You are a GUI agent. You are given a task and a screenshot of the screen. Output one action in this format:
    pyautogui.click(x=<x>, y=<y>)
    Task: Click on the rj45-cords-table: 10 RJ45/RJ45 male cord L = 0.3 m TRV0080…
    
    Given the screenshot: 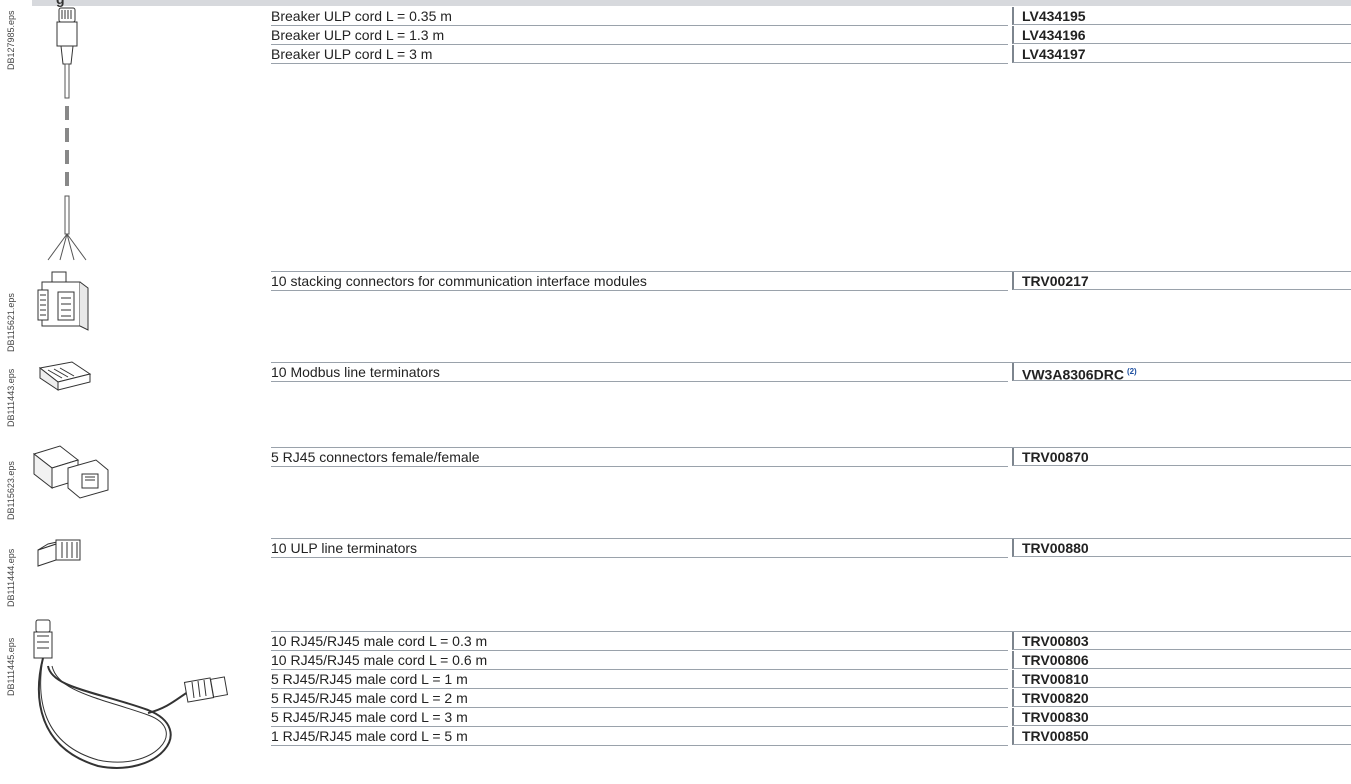 What is the action you would take?
    pyautogui.click(x=811, y=688)
    